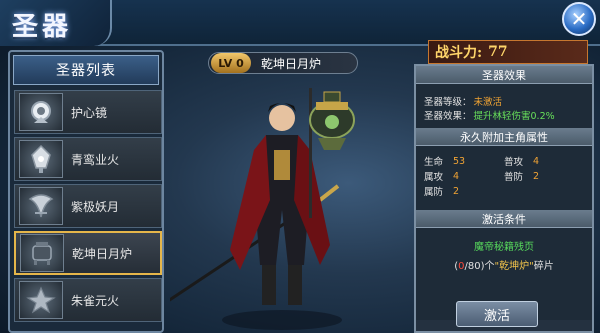 This screenshot has width=600, height=333. What do you see at coordinates (522, 177) in the screenshot?
I see `attr-normal-defense: 普防 2` at bounding box center [522, 177].